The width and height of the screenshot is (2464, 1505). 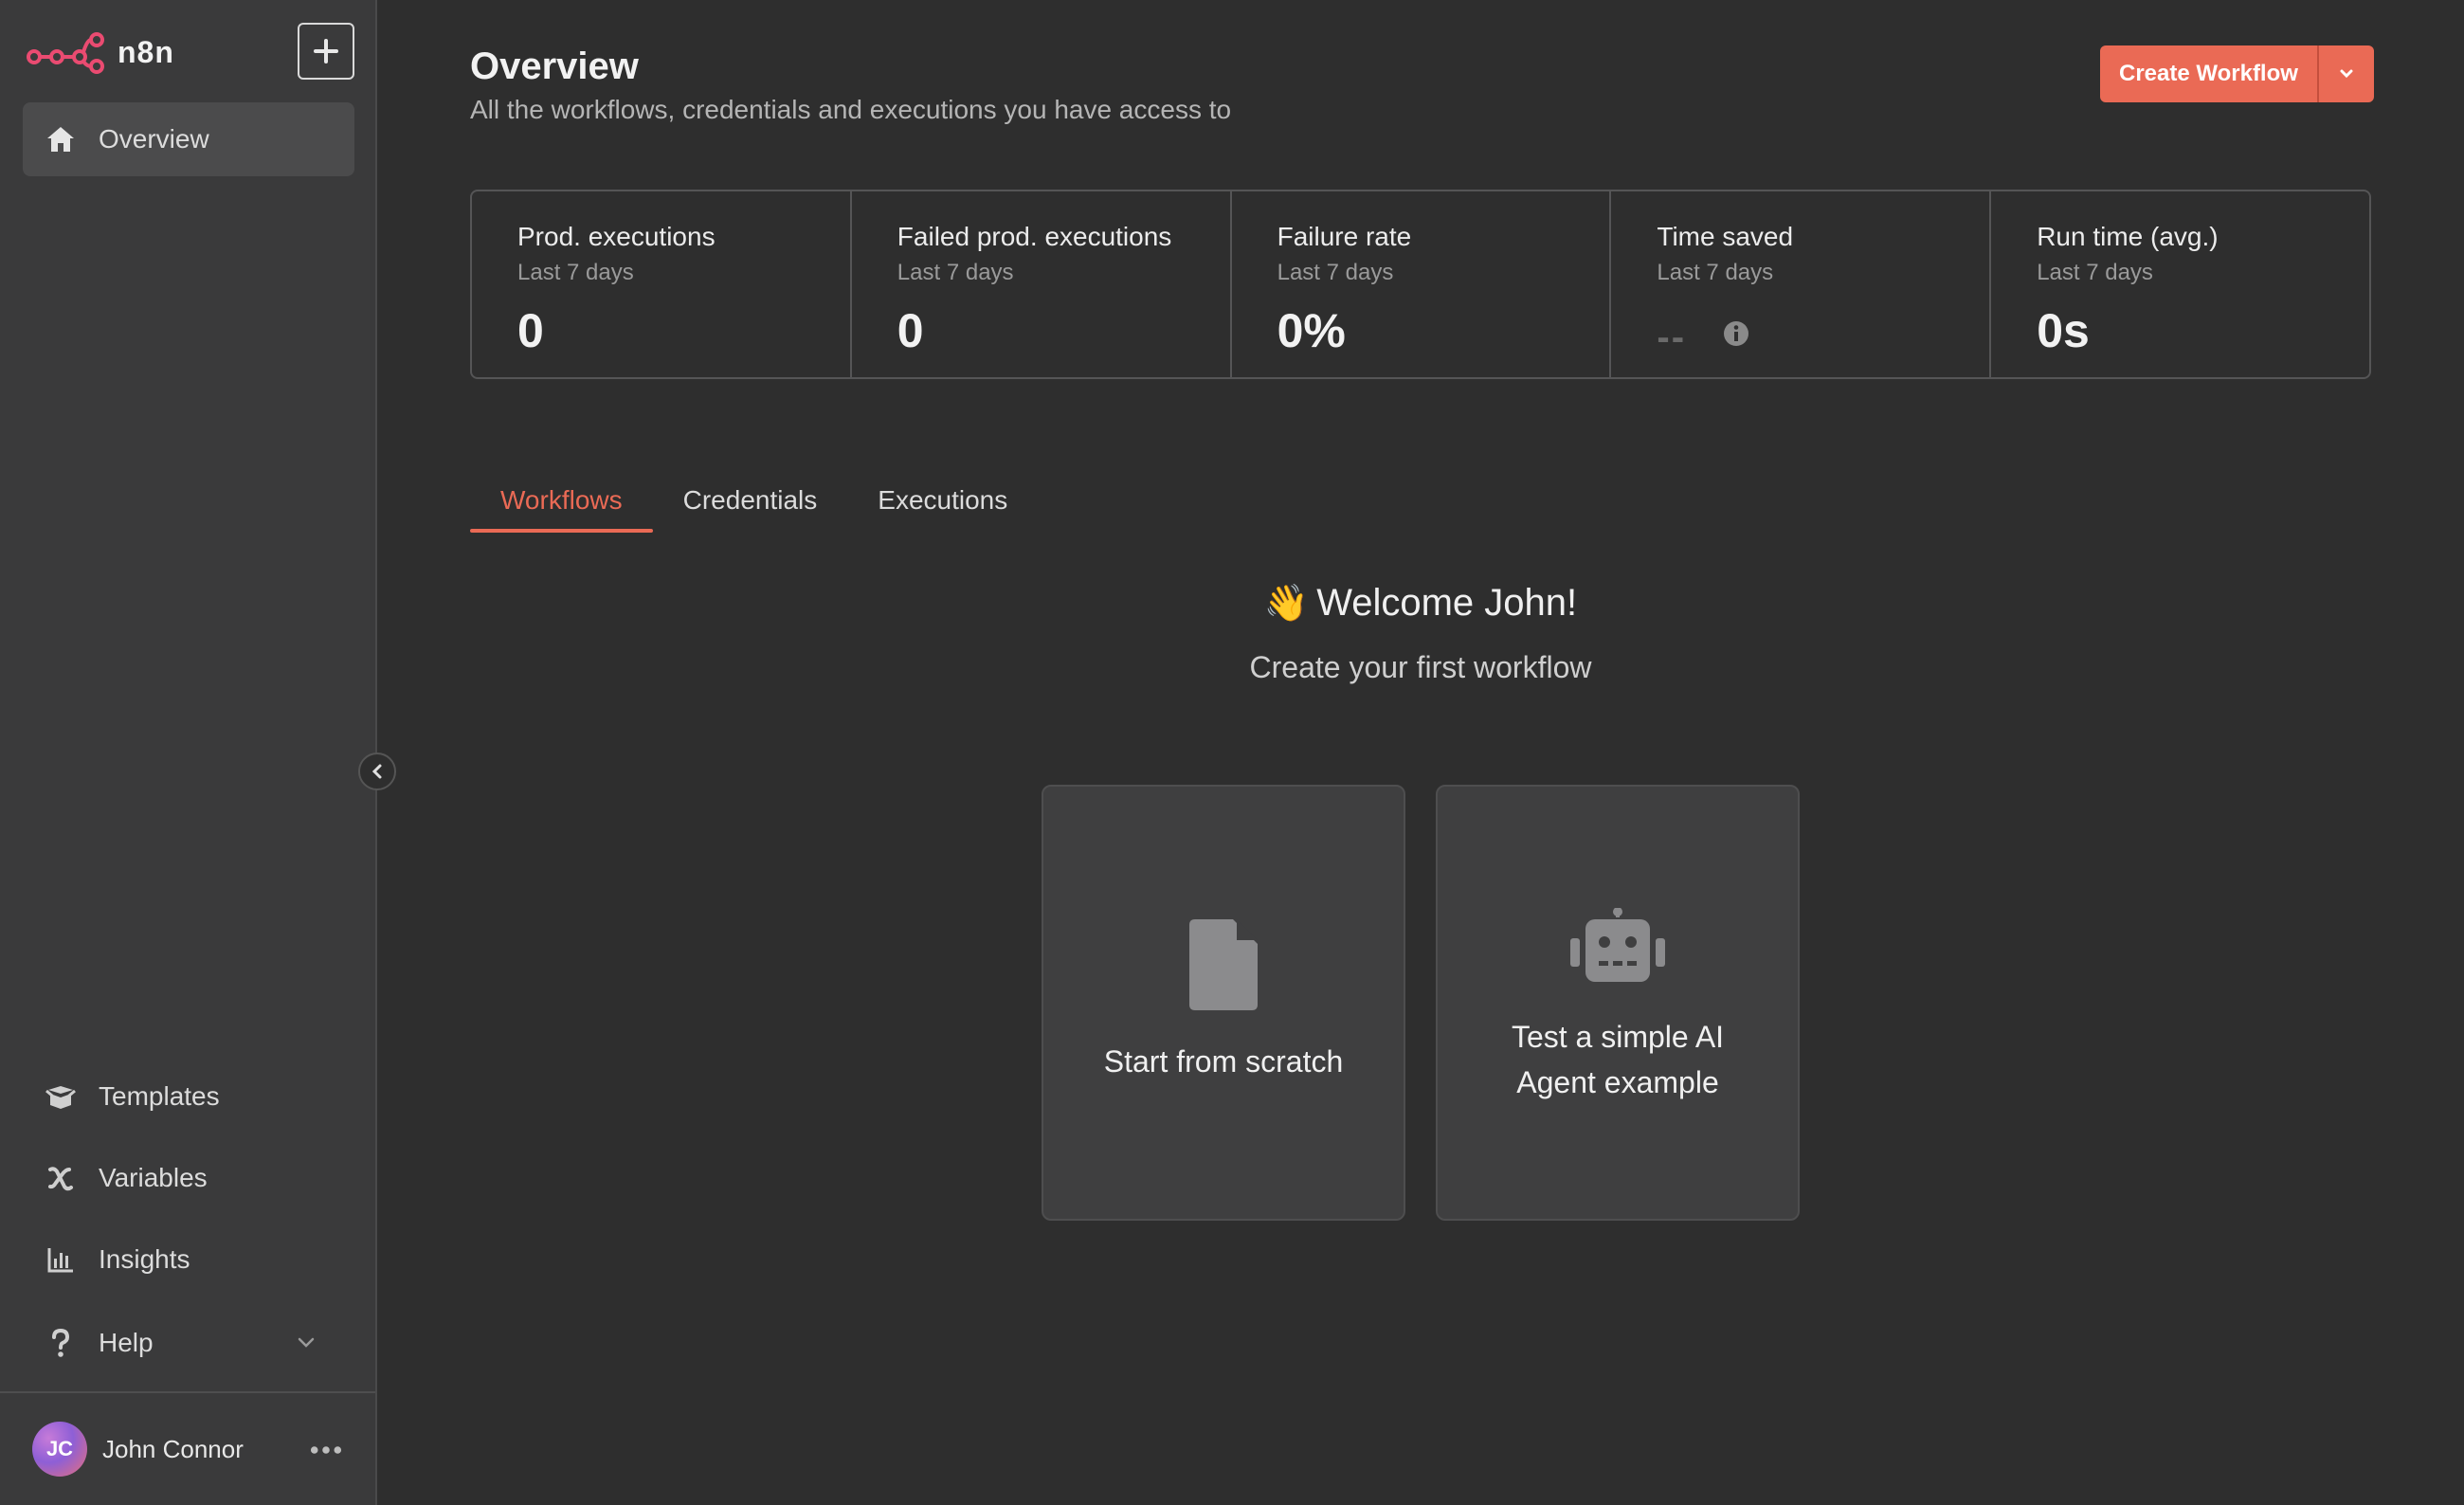 What do you see at coordinates (189, 1343) in the screenshot?
I see `sidebar-item-help: Help` at bounding box center [189, 1343].